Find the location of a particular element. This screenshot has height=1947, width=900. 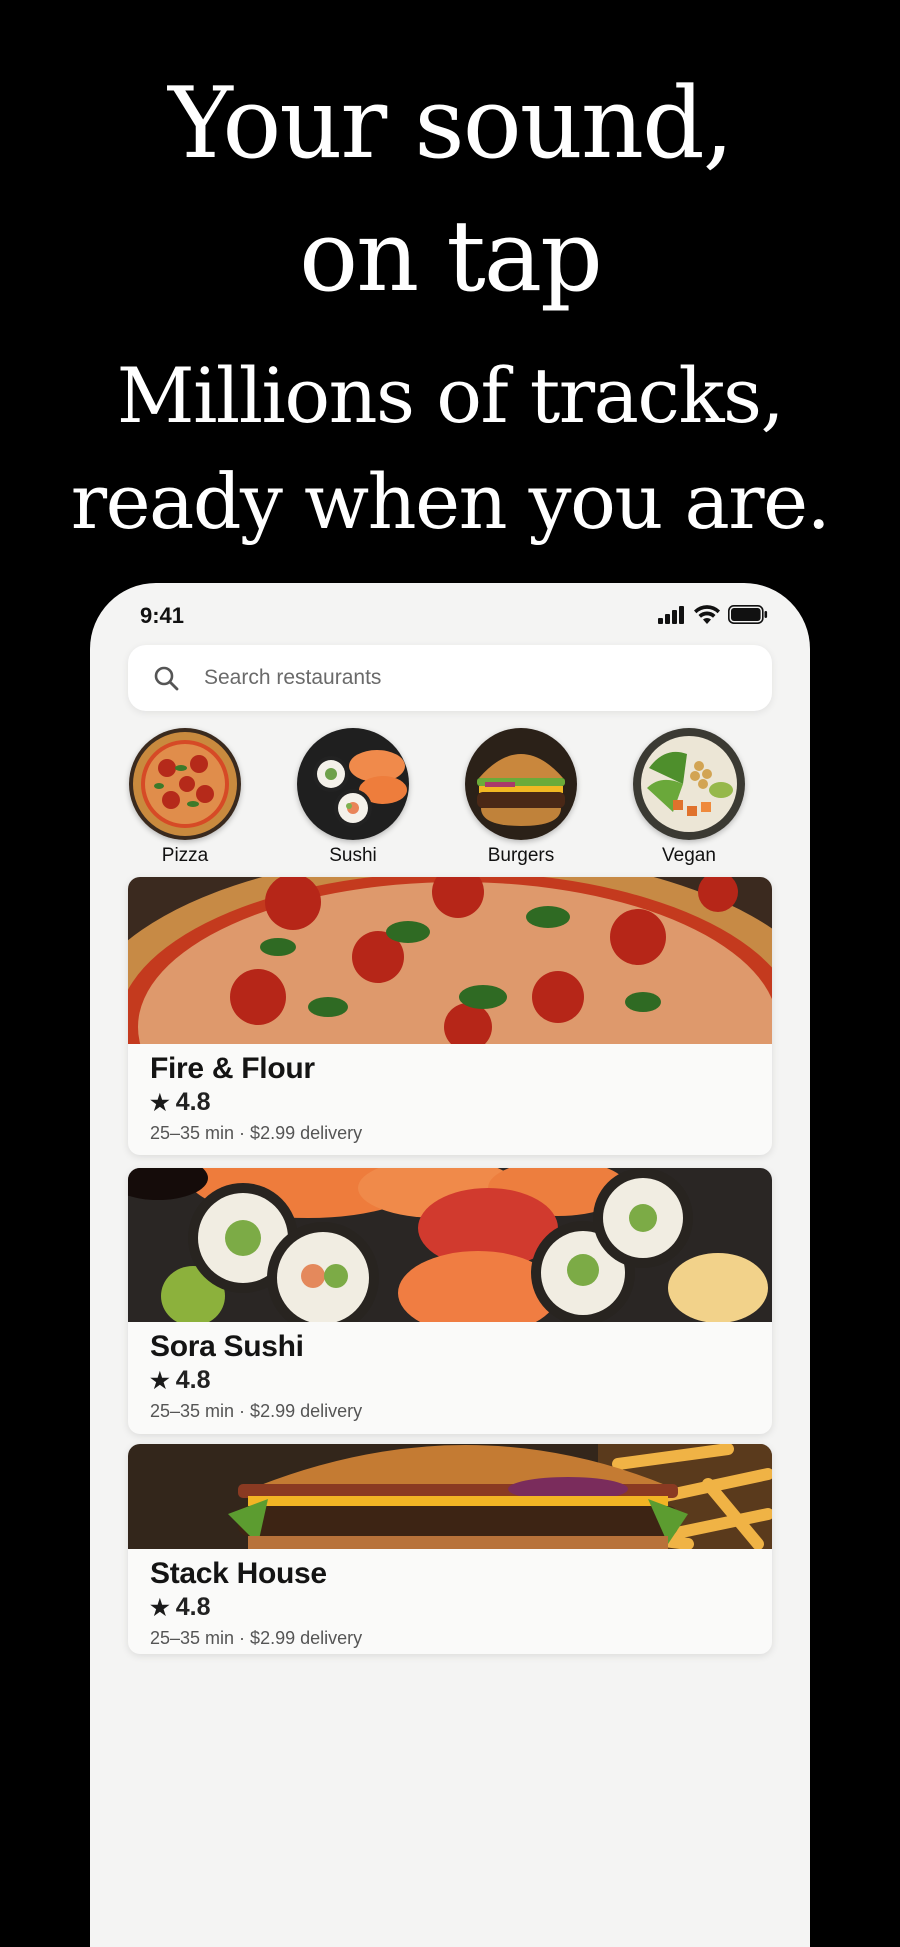

subheadline-line-2: ready when you are. is located at coordinates (450, 501).